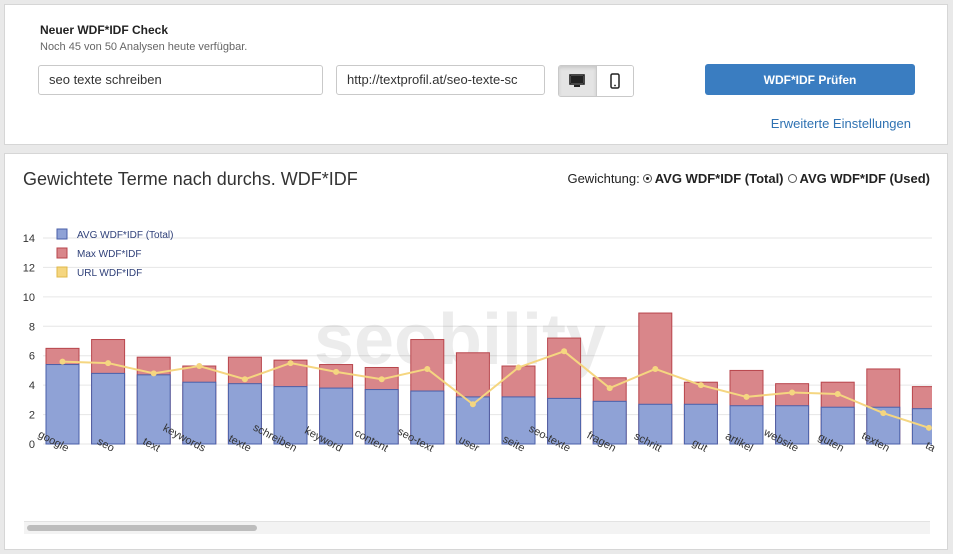  I want to click on wdf-idf-check-button: WDF*IDF Prüfen, so click(810, 79).